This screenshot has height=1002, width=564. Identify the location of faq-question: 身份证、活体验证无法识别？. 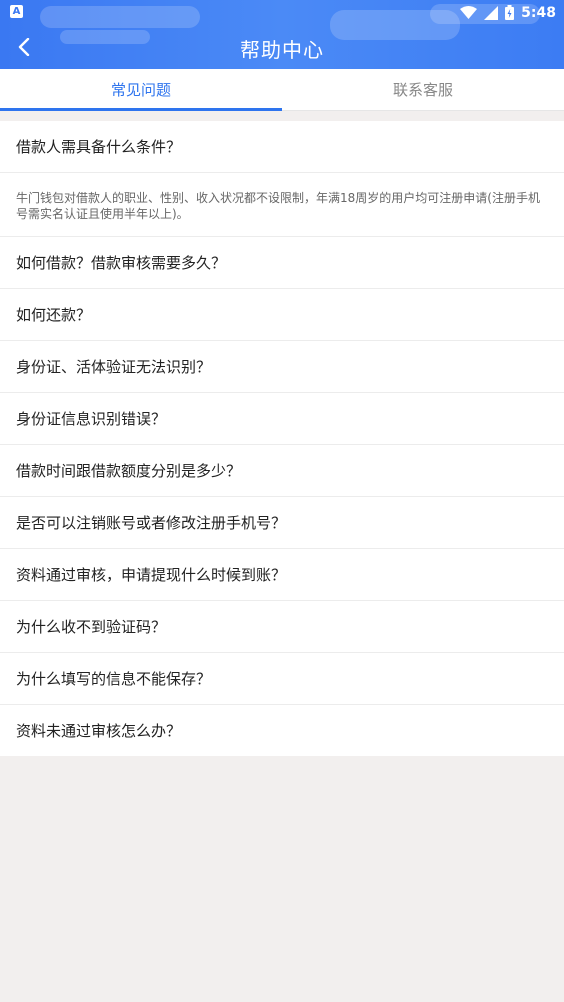
(282, 367).